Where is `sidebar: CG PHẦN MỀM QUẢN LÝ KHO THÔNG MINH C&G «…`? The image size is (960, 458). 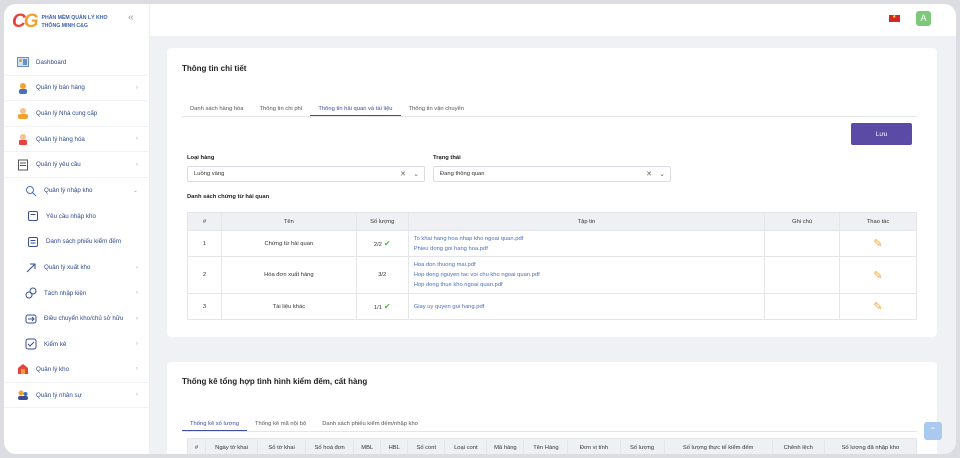 sidebar: CG PHẦN MỀM QUẢN LÝ KHO THÔNG MINH C&G «… is located at coordinates (77, 229).